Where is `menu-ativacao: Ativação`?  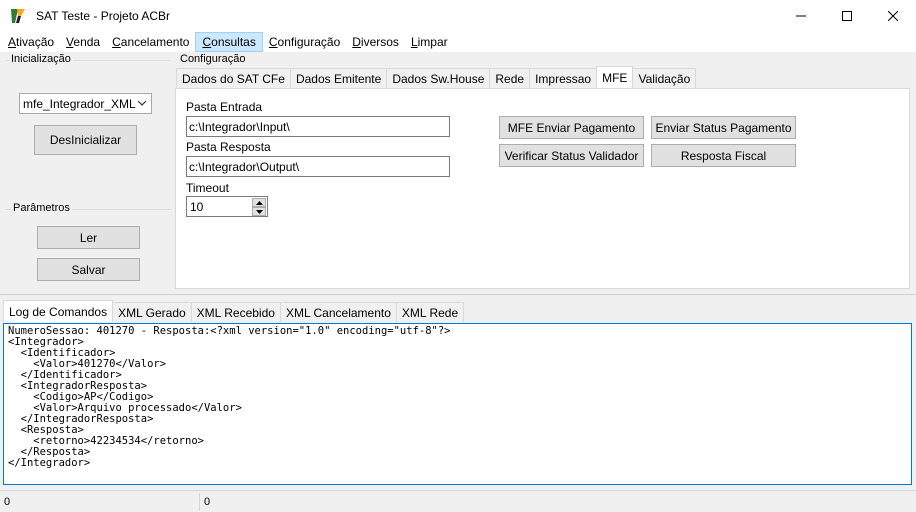 menu-ativacao: Ativação is located at coordinates (31, 42).